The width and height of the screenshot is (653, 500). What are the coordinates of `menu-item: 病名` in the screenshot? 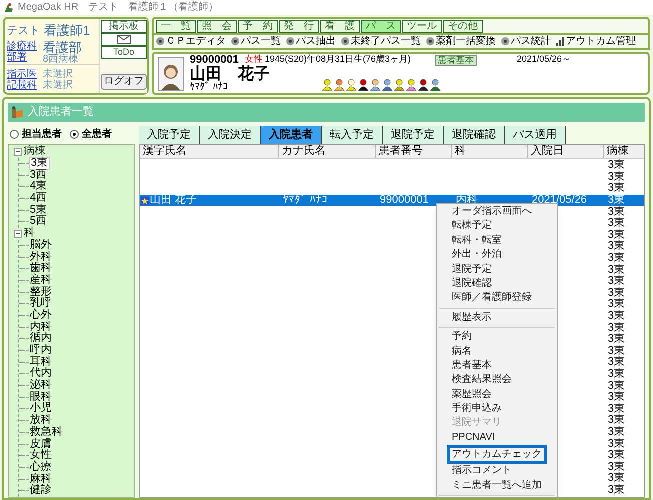 It's located at (497, 351).